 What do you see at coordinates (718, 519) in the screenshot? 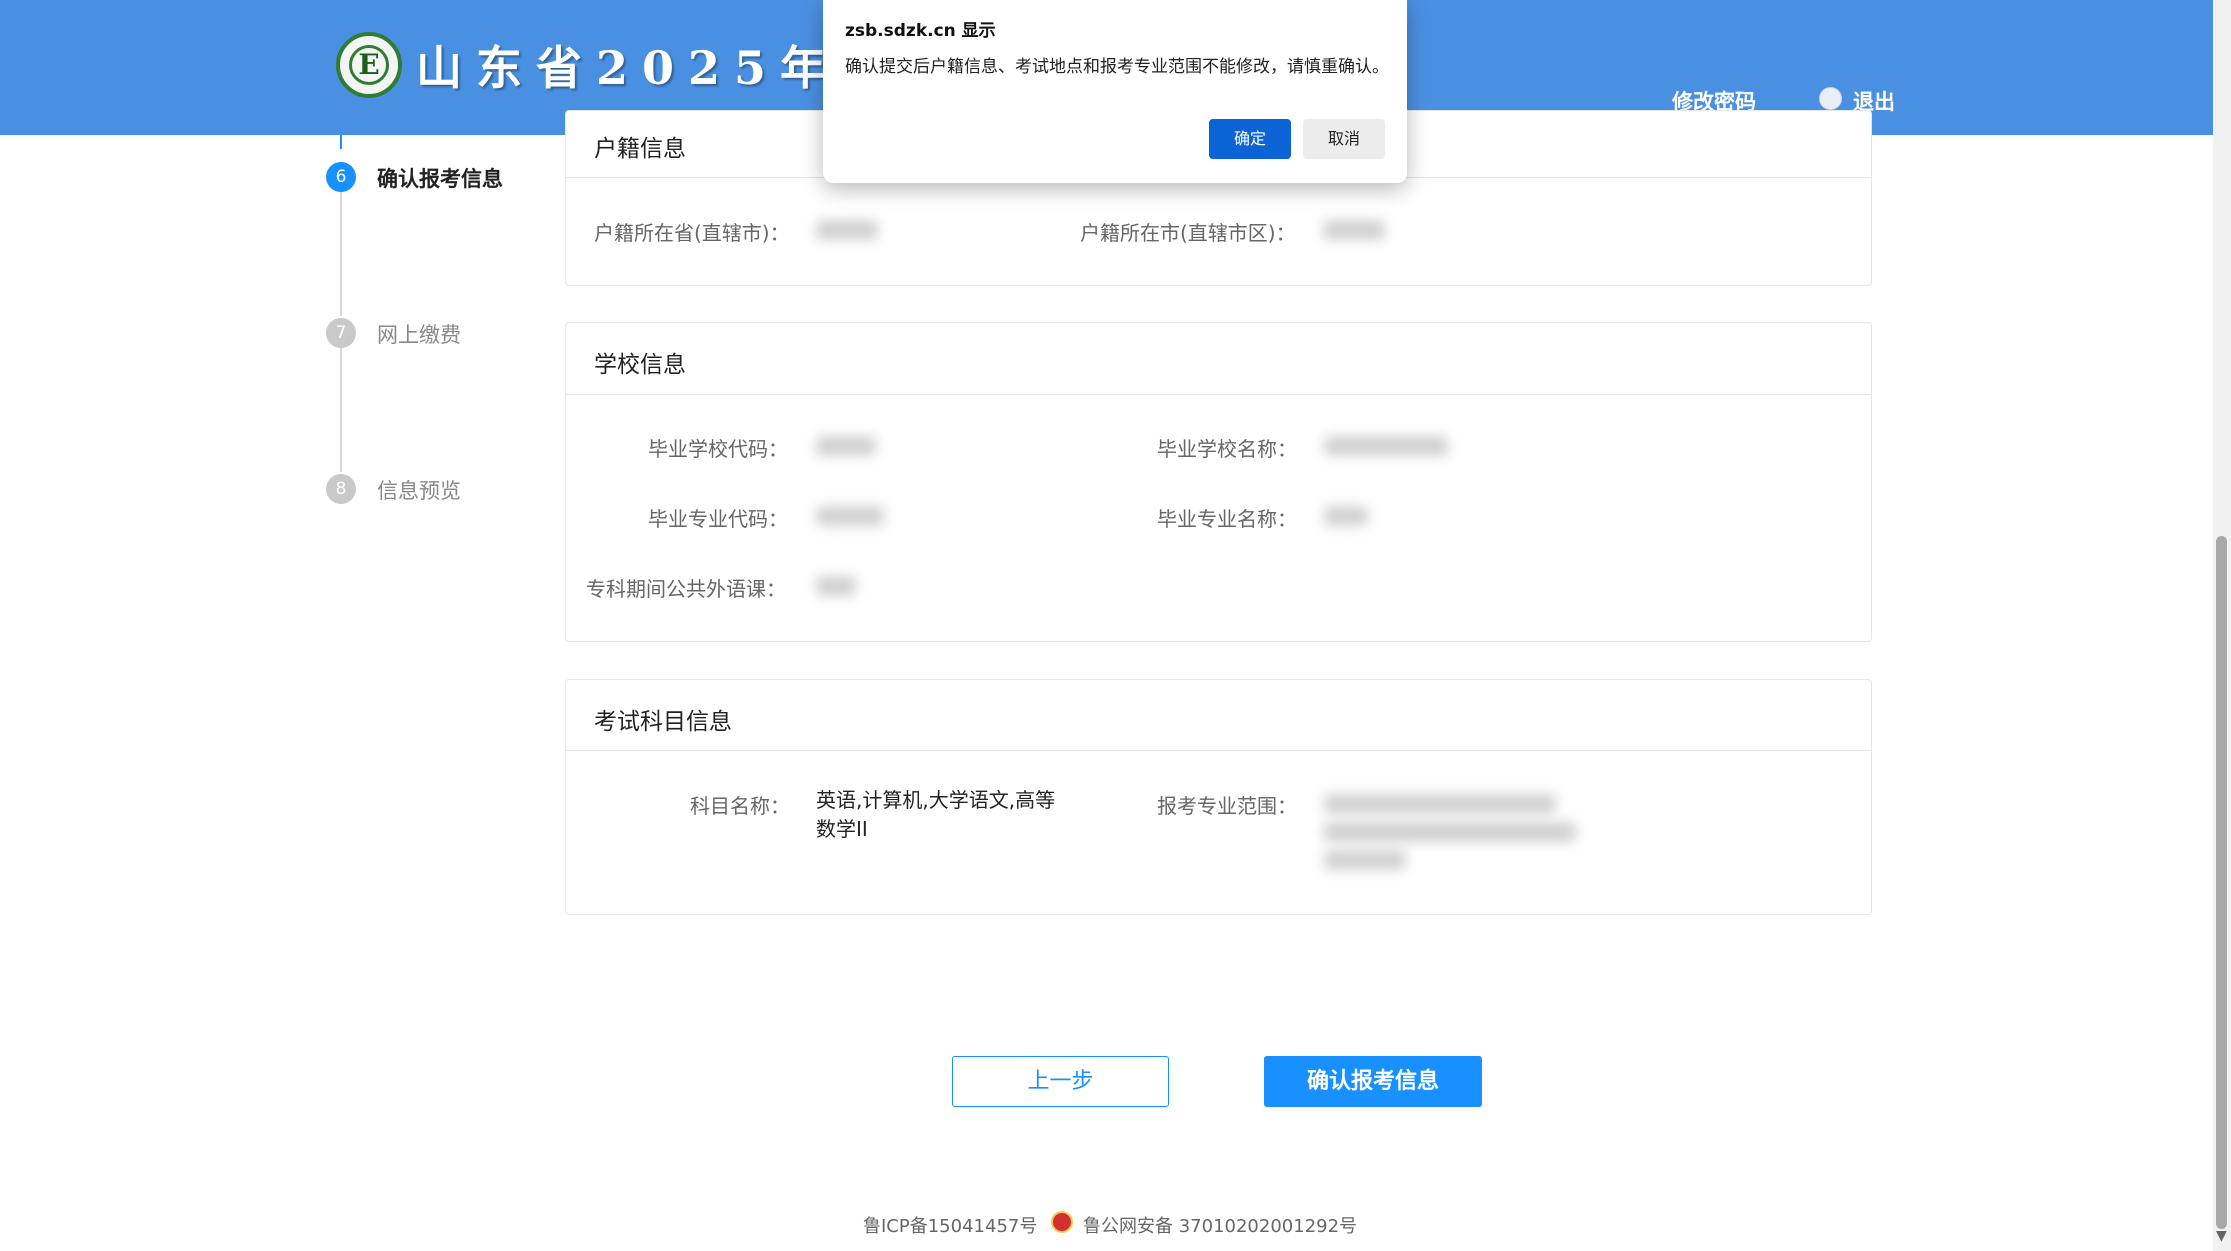
I see `major-code-label: 毕业专业代码：` at bounding box center [718, 519].